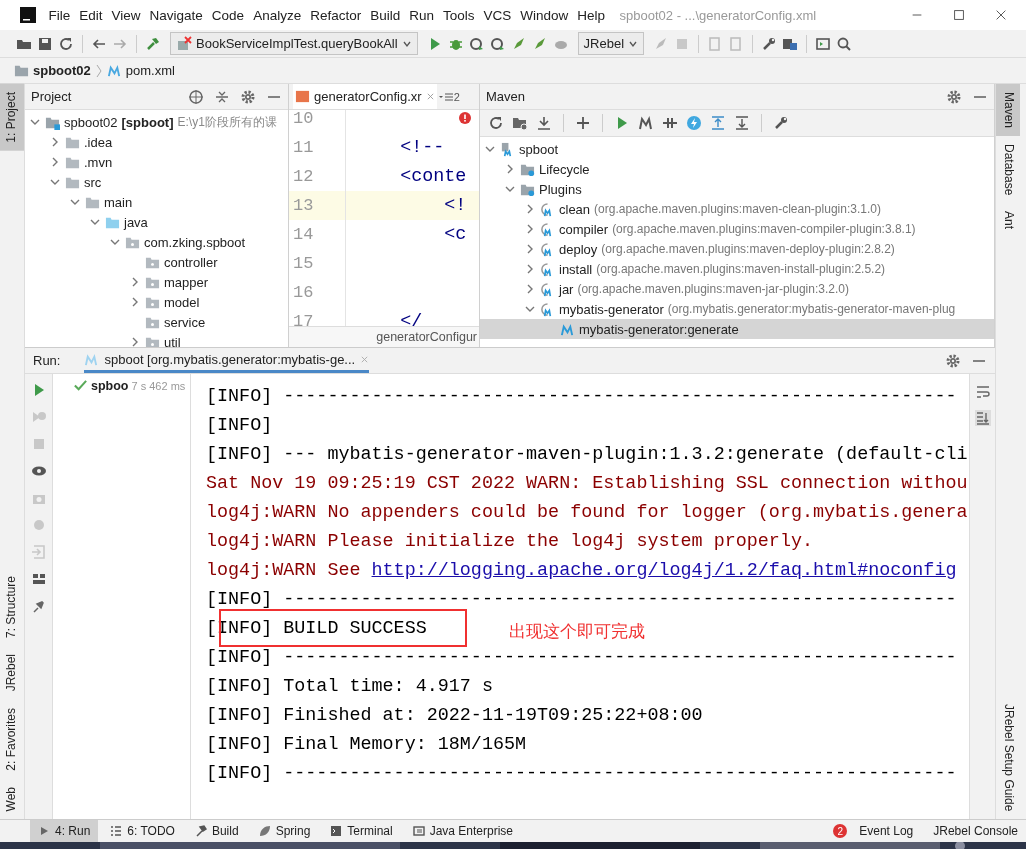 Image resolution: width=1026 pixels, height=849 pixels. What do you see at coordinates (59, 15) in the screenshot?
I see `menu-item: File` at bounding box center [59, 15].